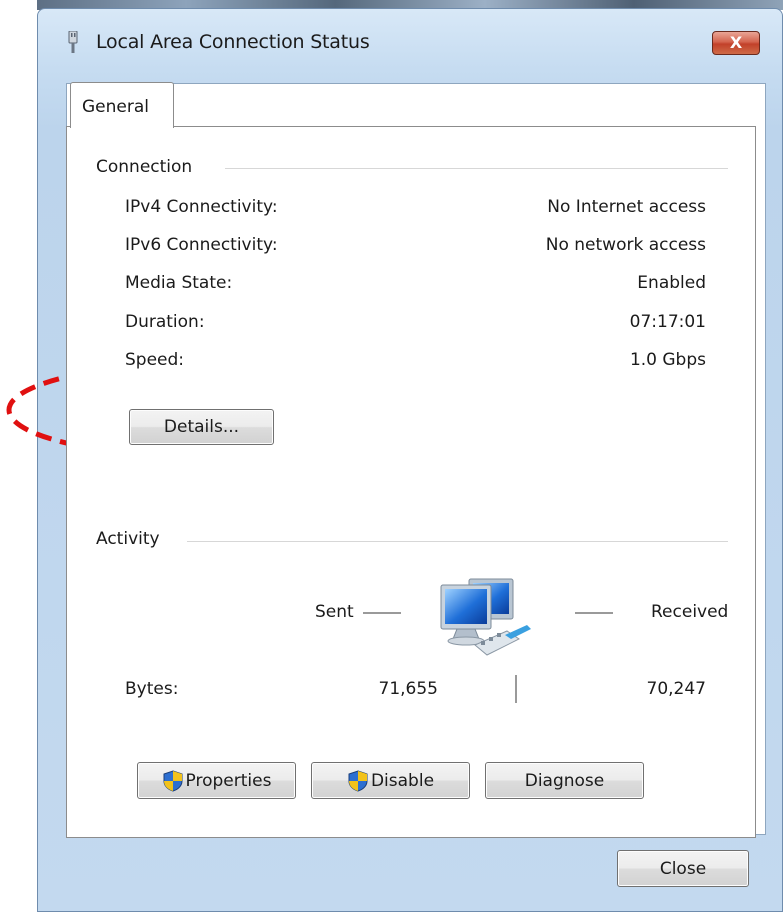 Image resolution: width=783 pixels, height=916 pixels. Describe the element at coordinates (457, 541) in the screenshot. I see `activity-group-line` at that location.